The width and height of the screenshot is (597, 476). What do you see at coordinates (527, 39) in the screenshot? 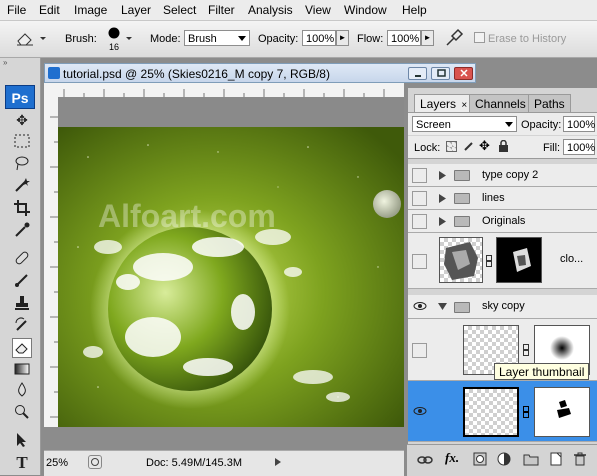
I see `erase-to-history-label: Erase to History` at bounding box center [527, 39].